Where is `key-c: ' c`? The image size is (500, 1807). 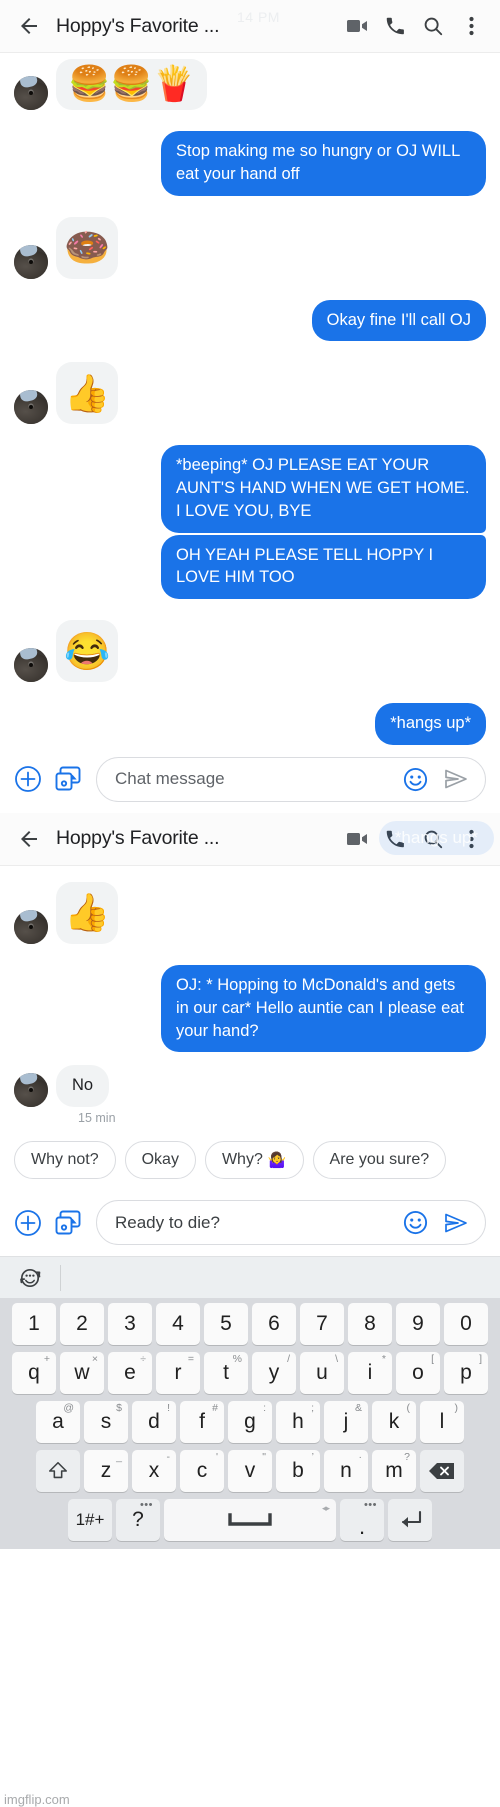
key-c: ' c is located at coordinates (202, 1471).